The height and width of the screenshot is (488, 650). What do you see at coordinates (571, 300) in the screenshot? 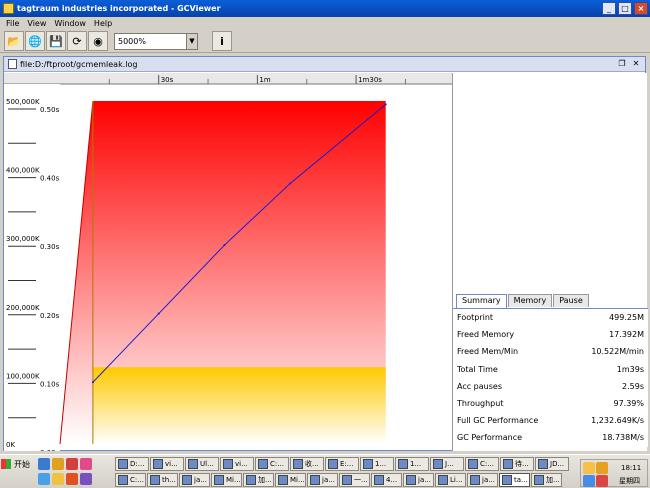
I see `tab-pause: Pause` at bounding box center [571, 300].